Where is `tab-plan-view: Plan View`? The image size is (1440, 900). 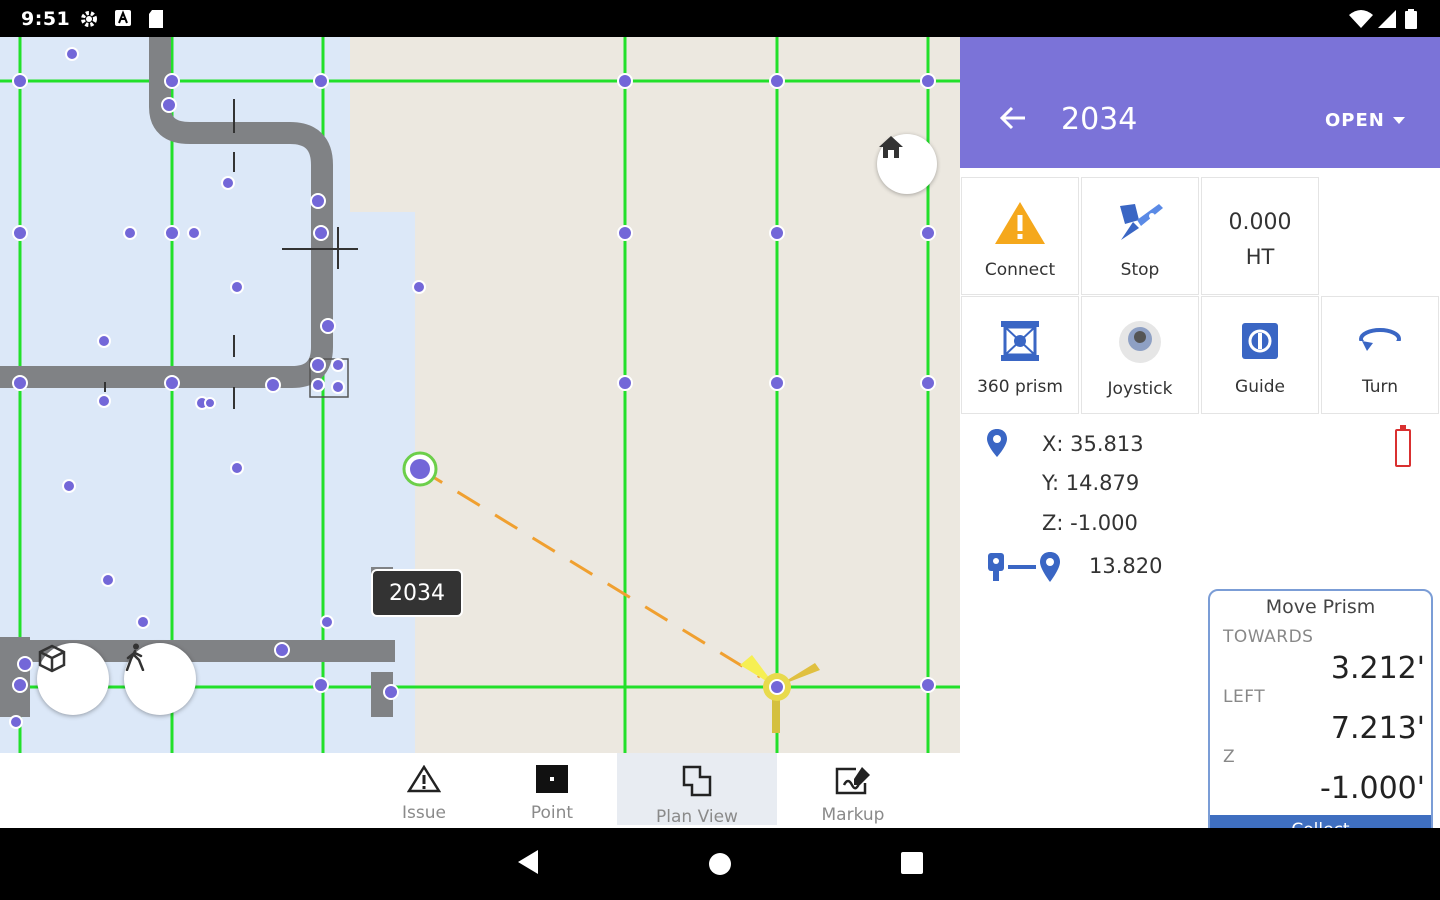
tab-plan-view: Plan View is located at coordinates (697, 790).